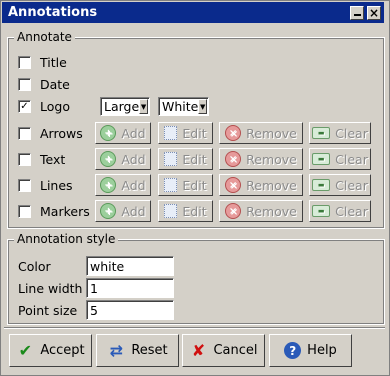  Describe the element at coordinates (130, 288) in the screenshot. I see `line-width-field` at that location.